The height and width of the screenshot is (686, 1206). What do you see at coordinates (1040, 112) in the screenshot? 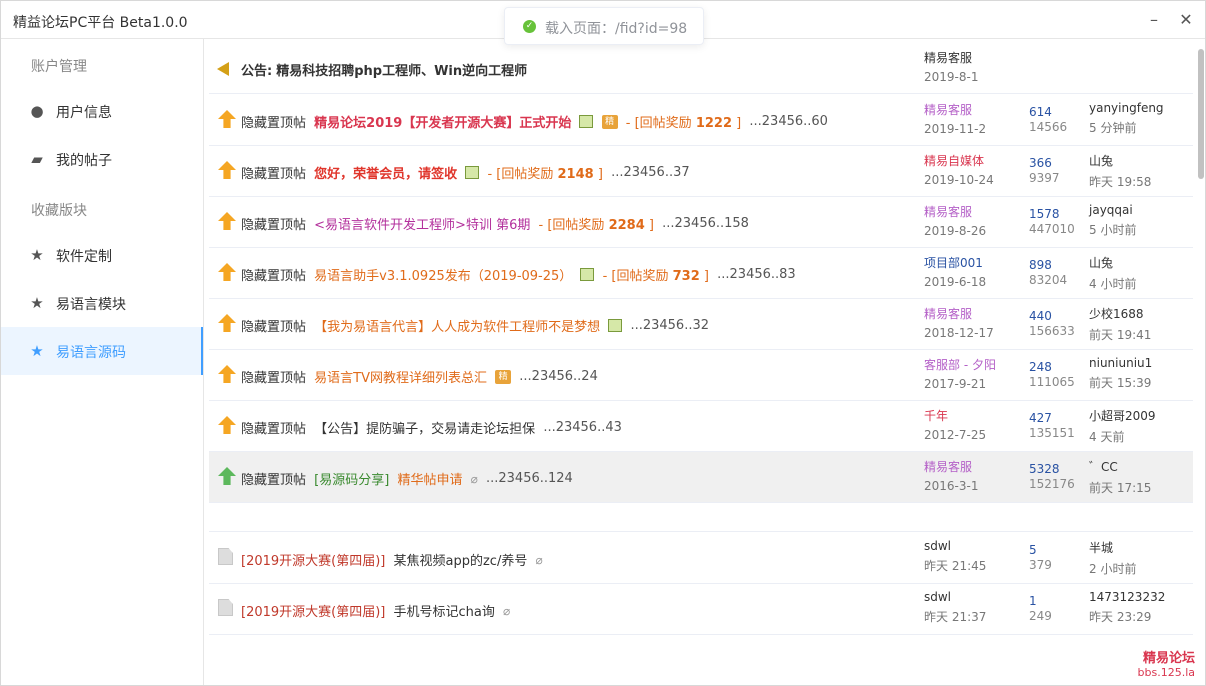
I see `reply-count: 614` at bounding box center [1040, 112].